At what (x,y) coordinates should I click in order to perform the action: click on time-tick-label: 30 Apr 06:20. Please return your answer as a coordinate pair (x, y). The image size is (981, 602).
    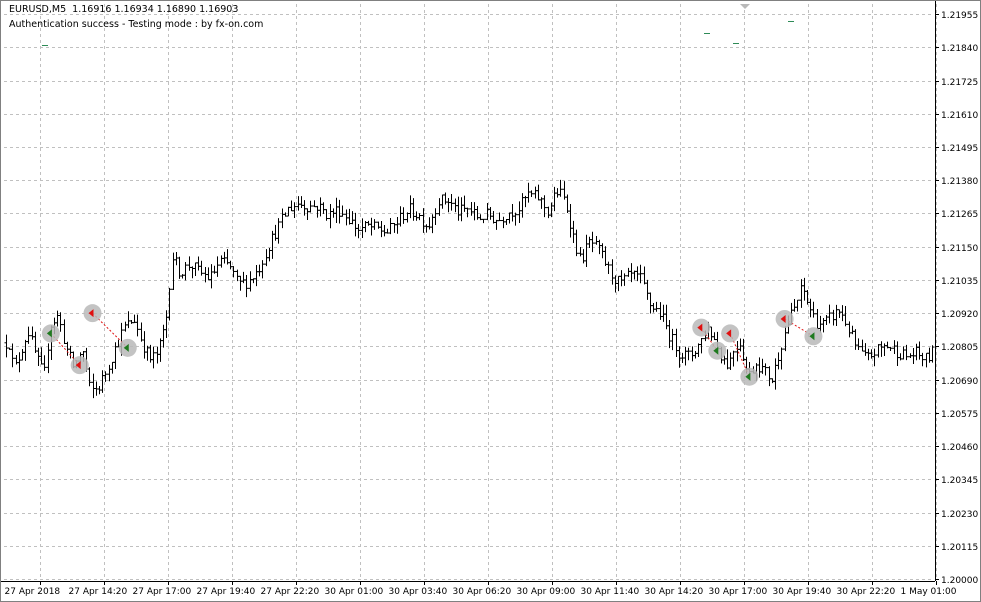
    Looking at the image, I should click on (482, 592).